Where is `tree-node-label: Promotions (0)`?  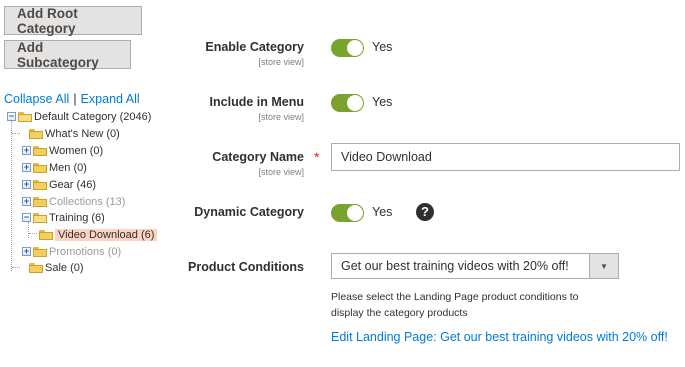 tree-node-label: Promotions (0) is located at coordinates (85, 251).